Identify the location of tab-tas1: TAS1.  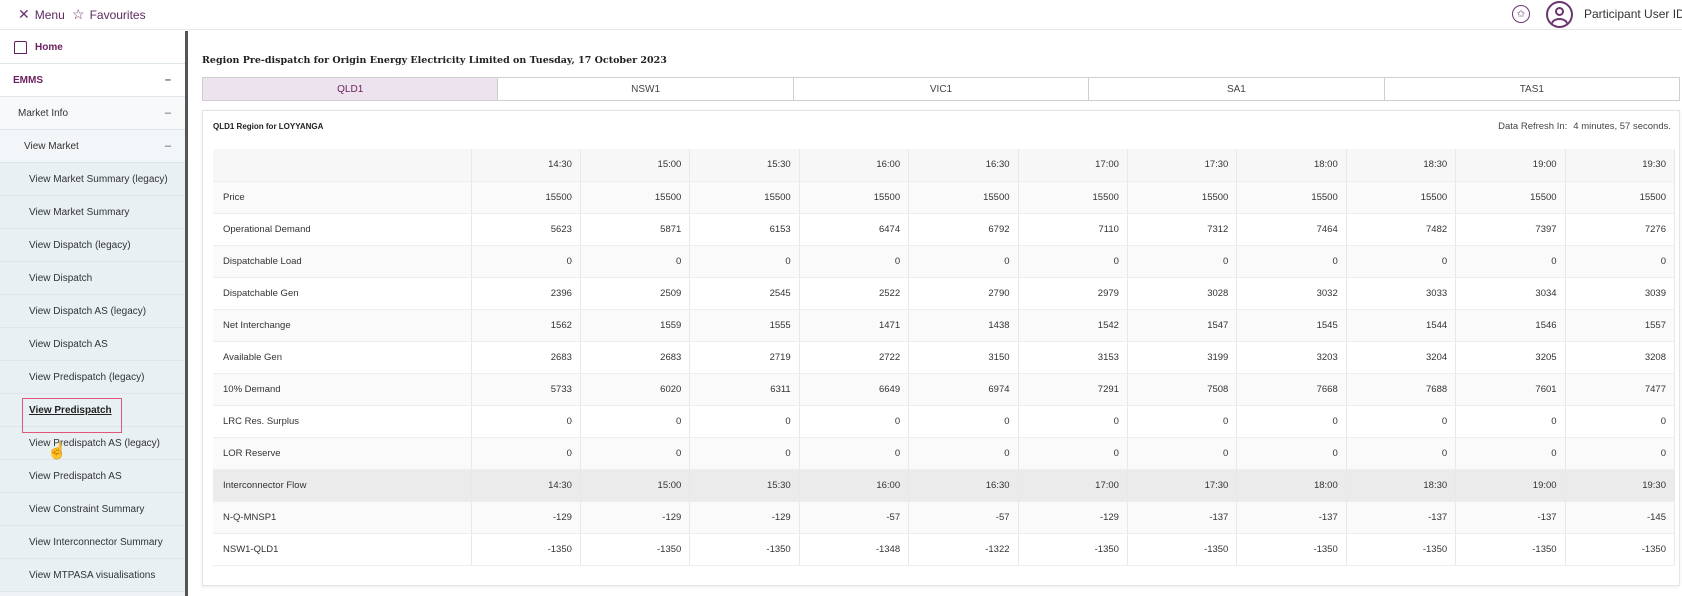
(1532, 89).